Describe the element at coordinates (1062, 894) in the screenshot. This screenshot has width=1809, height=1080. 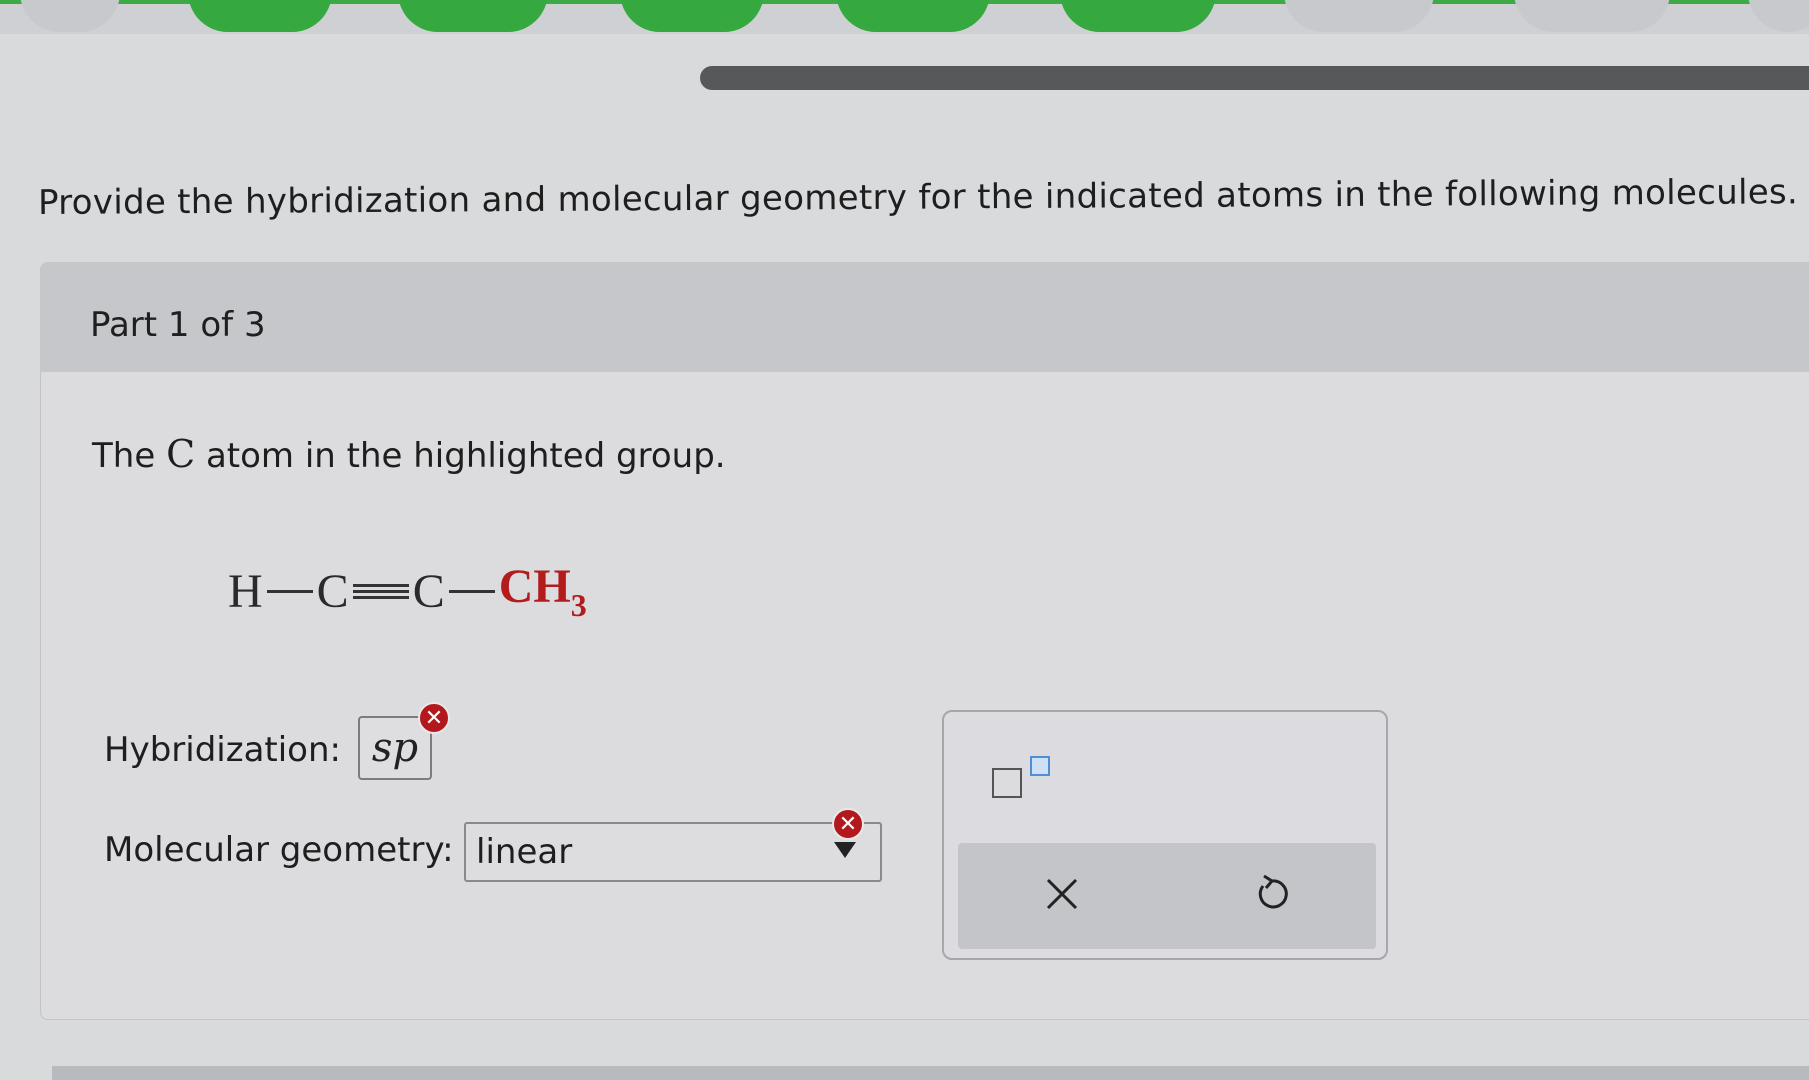
I see `x-icon` at that location.